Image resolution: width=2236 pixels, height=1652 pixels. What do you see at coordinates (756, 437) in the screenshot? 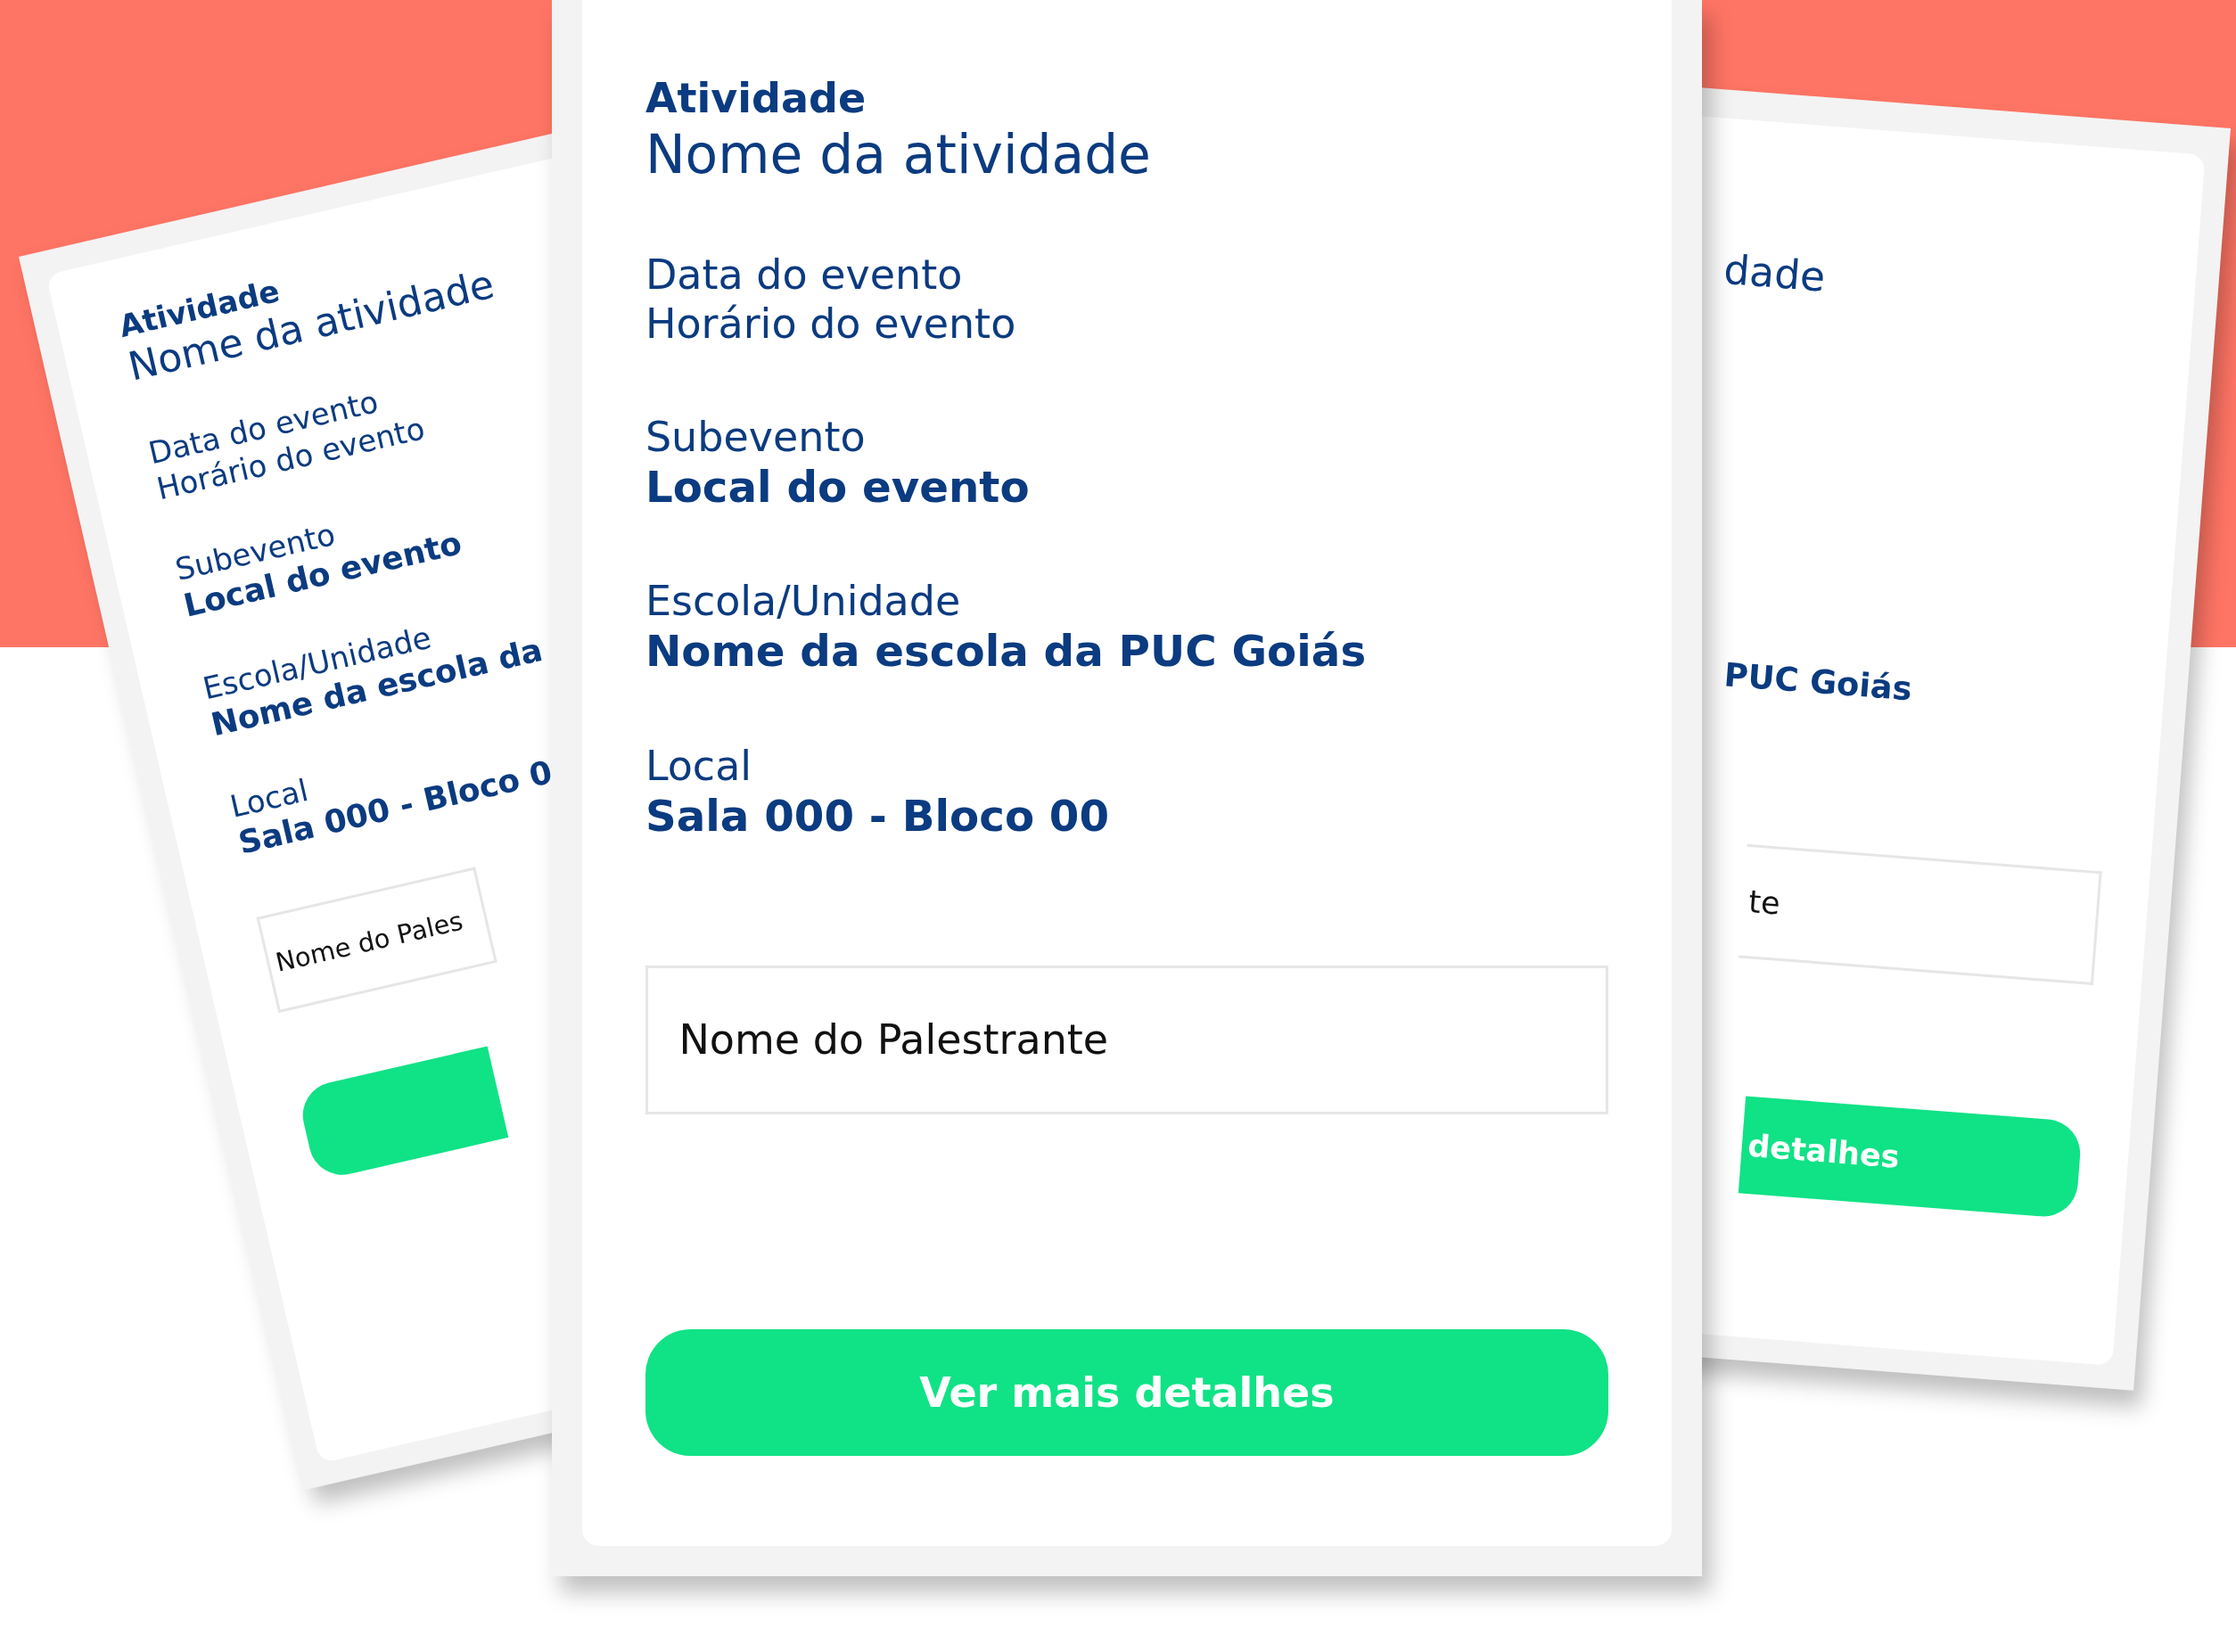
I see `info-text: Subevento` at bounding box center [756, 437].